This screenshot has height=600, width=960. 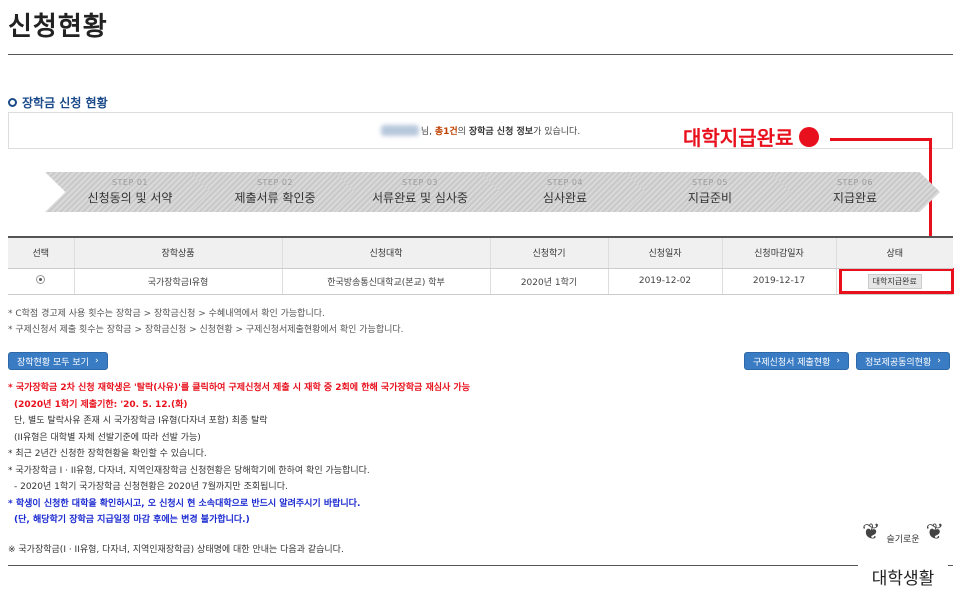 I want to click on deadline-cell: 2019-12-17, so click(x=778, y=281).